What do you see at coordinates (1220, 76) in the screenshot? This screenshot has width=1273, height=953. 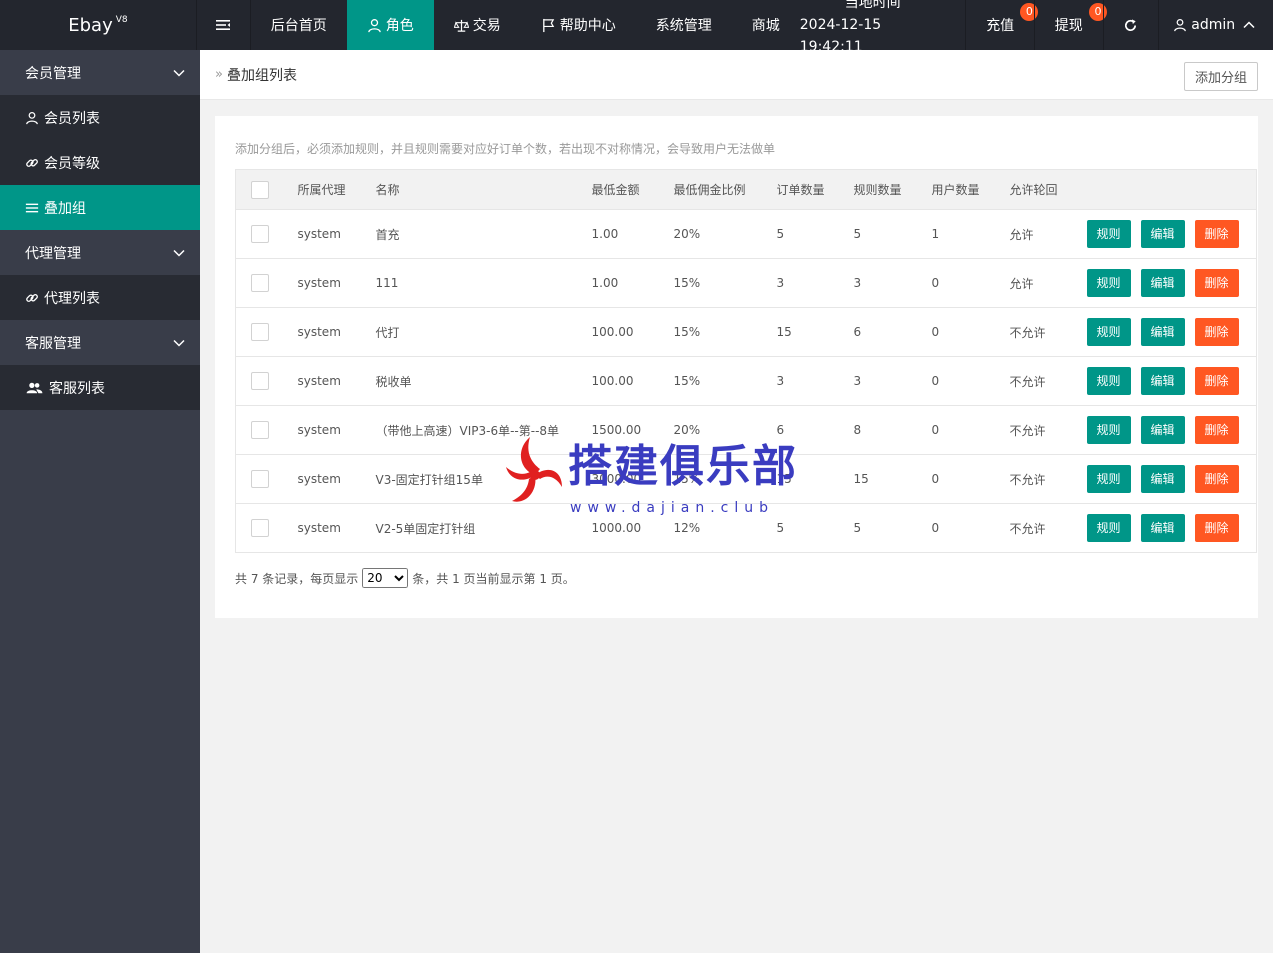 I see `add-group-button: 添加分组` at bounding box center [1220, 76].